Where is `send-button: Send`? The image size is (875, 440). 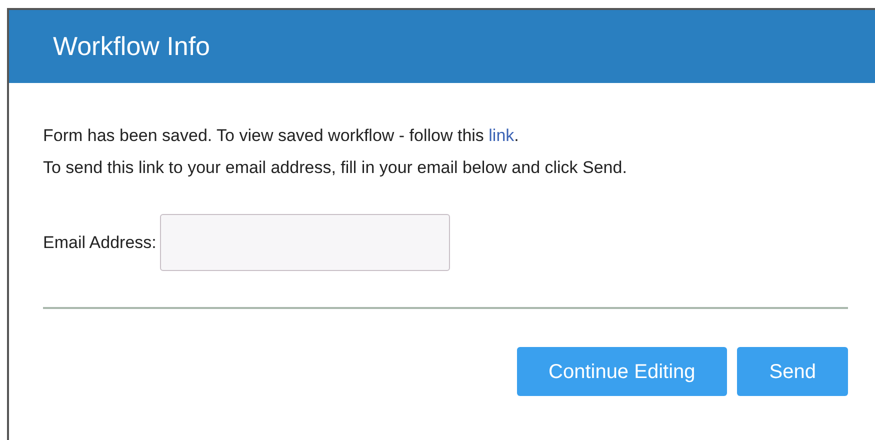
send-button: Send is located at coordinates (792, 371).